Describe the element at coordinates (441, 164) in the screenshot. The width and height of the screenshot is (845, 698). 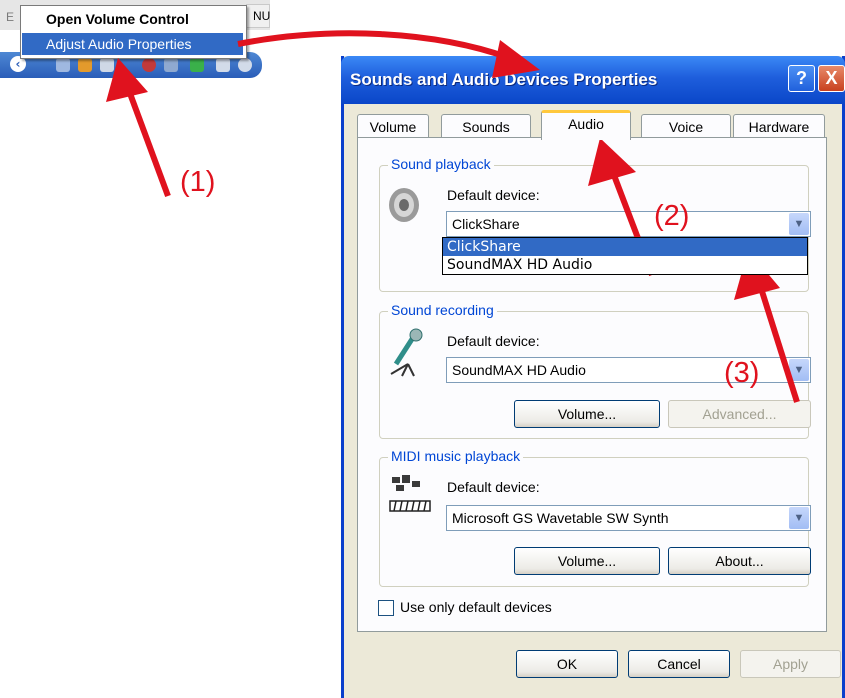
I see `group-title: Sound playback` at that location.